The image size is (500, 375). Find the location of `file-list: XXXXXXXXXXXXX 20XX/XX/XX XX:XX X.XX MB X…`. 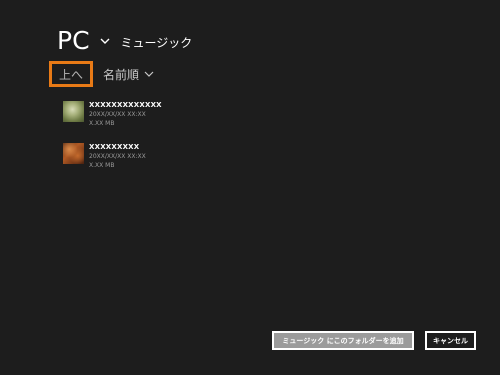

file-list: XXXXXXXXXXXXX 20XX/XX/XX XX:XX X.XX MB X… is located at coordinates (112, 143).